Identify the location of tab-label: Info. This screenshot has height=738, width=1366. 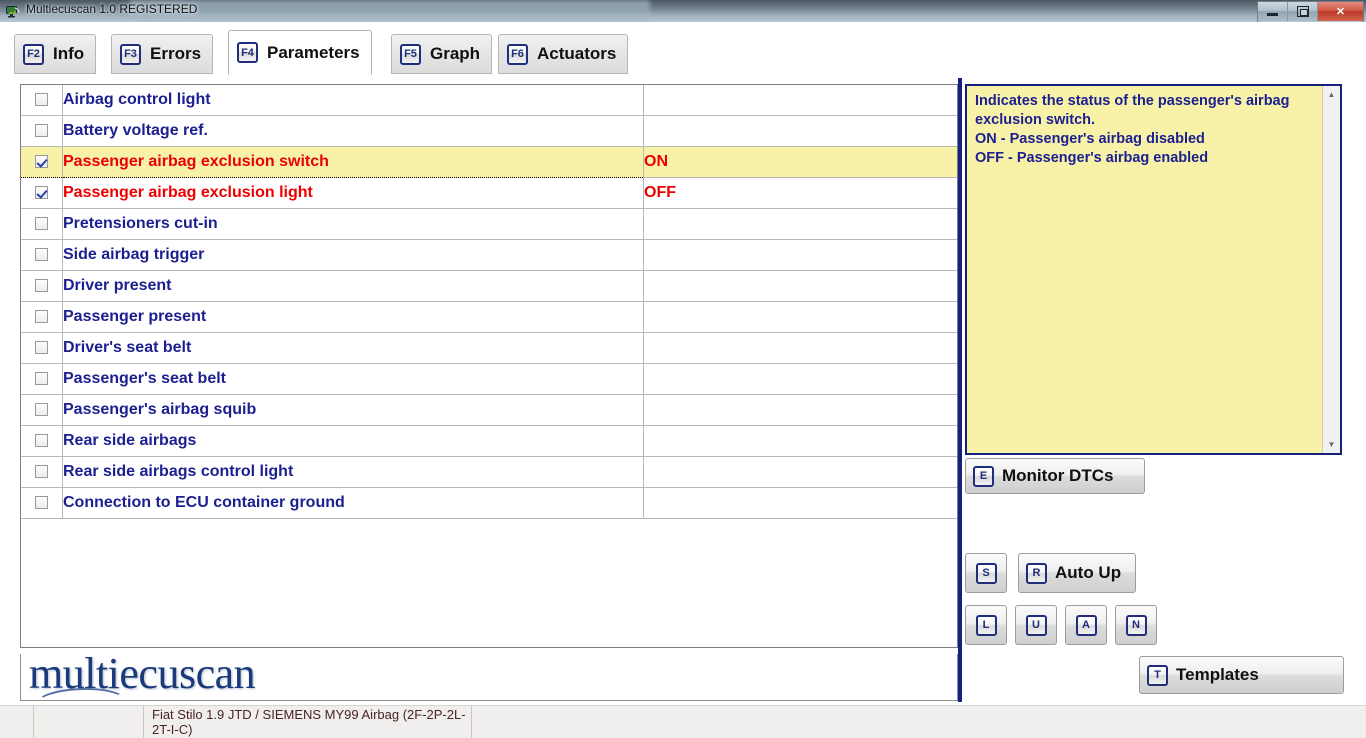
(69, 53).